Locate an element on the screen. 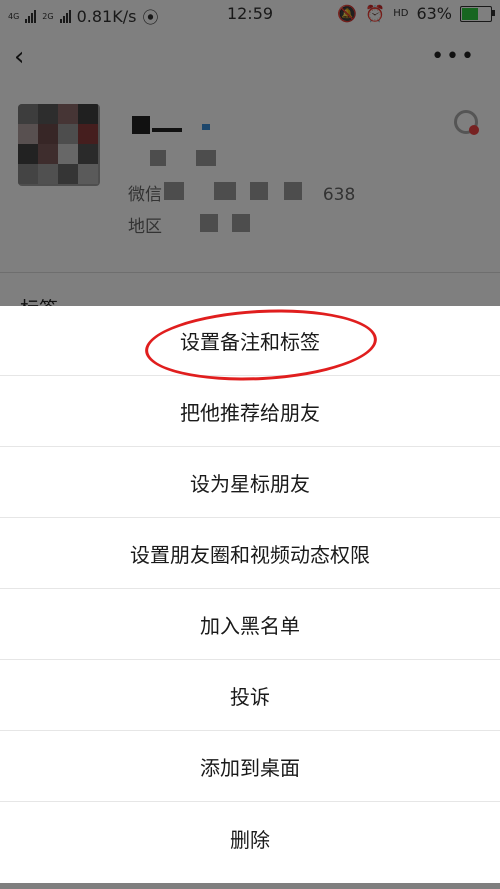 The height and width of the screenshot is (889, 500). baidu-watermark: Bai 经验 is located at coordinates (457, 871).